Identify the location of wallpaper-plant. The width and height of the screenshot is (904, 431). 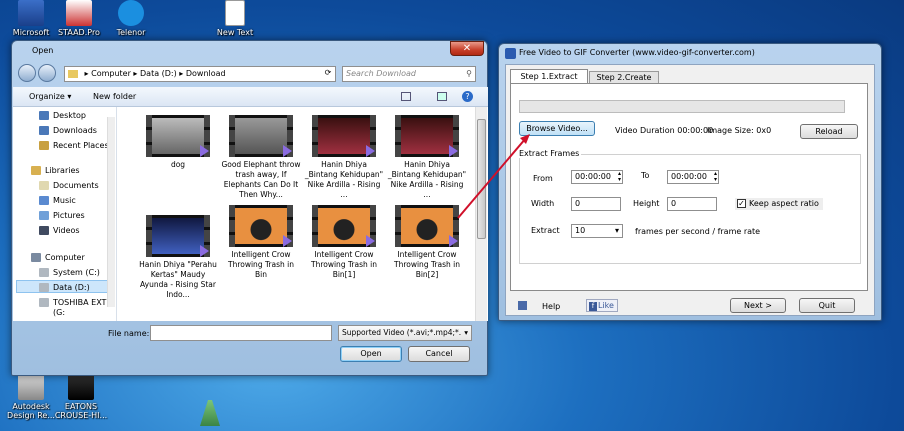
(210, 413).